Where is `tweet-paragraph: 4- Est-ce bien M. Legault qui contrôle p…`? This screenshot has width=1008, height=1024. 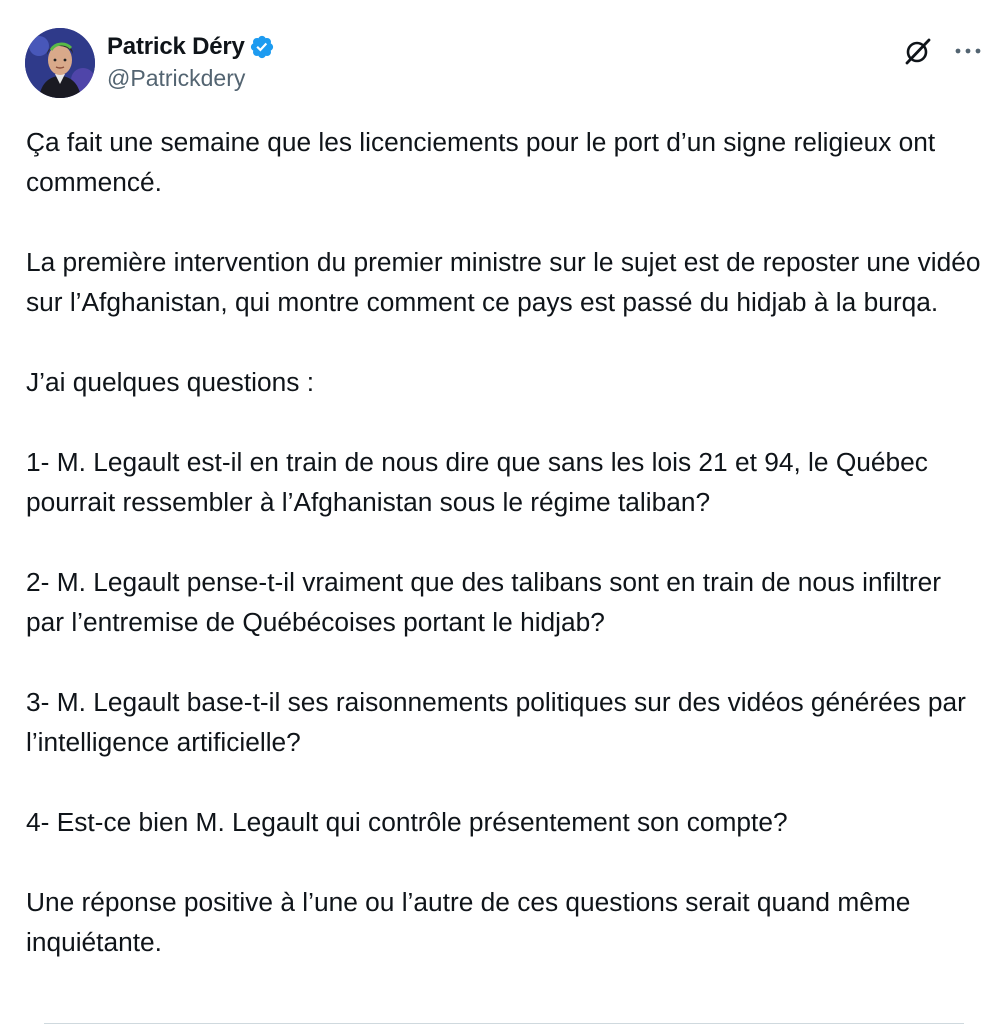
tweet-paragraph: 4- Est-ce bien M. Legault qui contrôle p… is located at coordinates (407, 822).